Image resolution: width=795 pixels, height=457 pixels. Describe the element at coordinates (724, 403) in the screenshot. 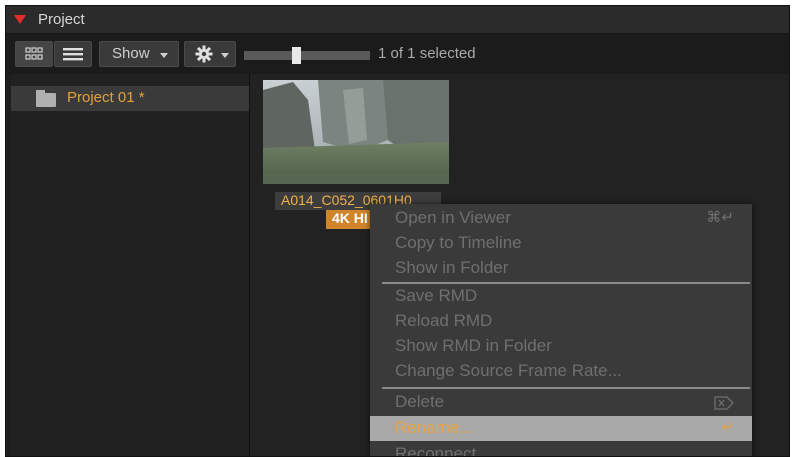

I see `delete-key-icon` at that location.